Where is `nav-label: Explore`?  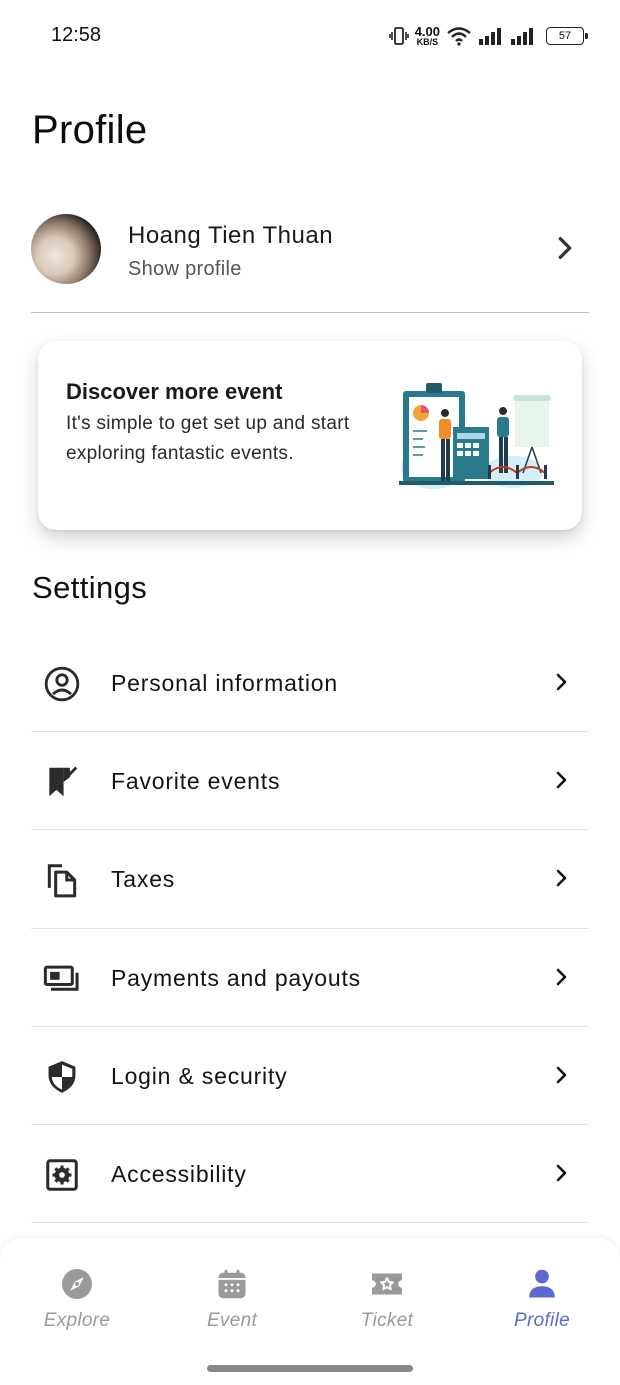
nav-label: Explore is located at coordinates (77, 1320).